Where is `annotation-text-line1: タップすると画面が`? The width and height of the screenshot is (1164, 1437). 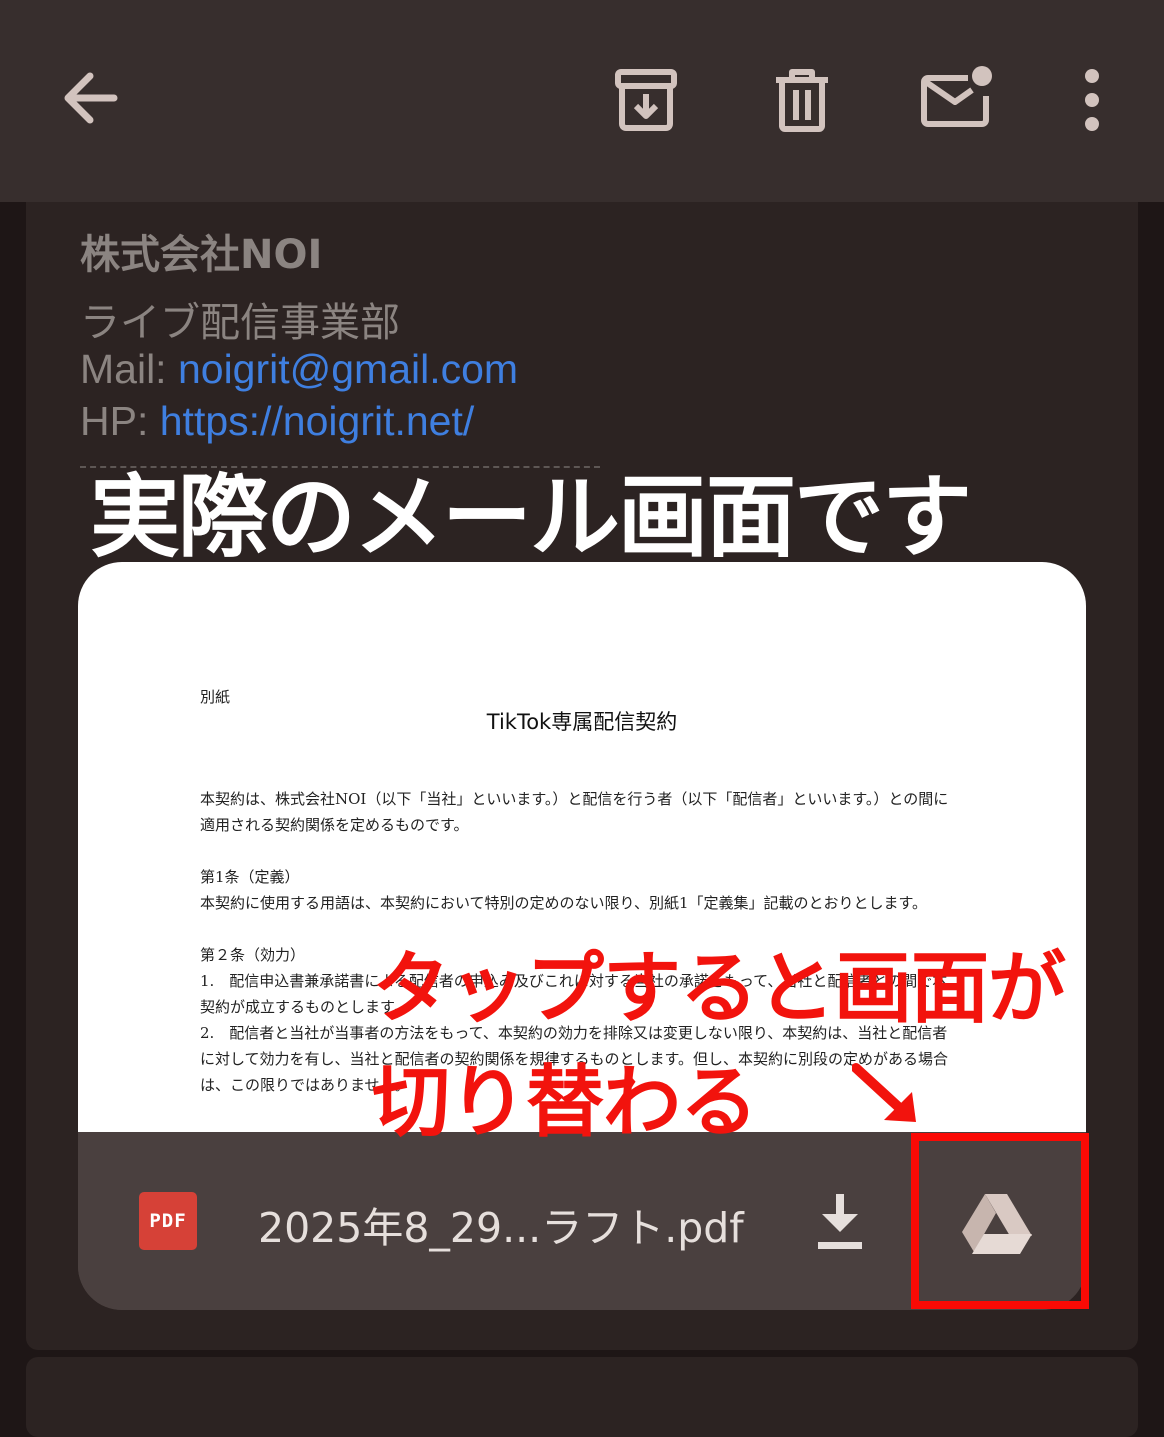
annotation-text-line1: タップすると画面が is located at coordinates (719, 989).